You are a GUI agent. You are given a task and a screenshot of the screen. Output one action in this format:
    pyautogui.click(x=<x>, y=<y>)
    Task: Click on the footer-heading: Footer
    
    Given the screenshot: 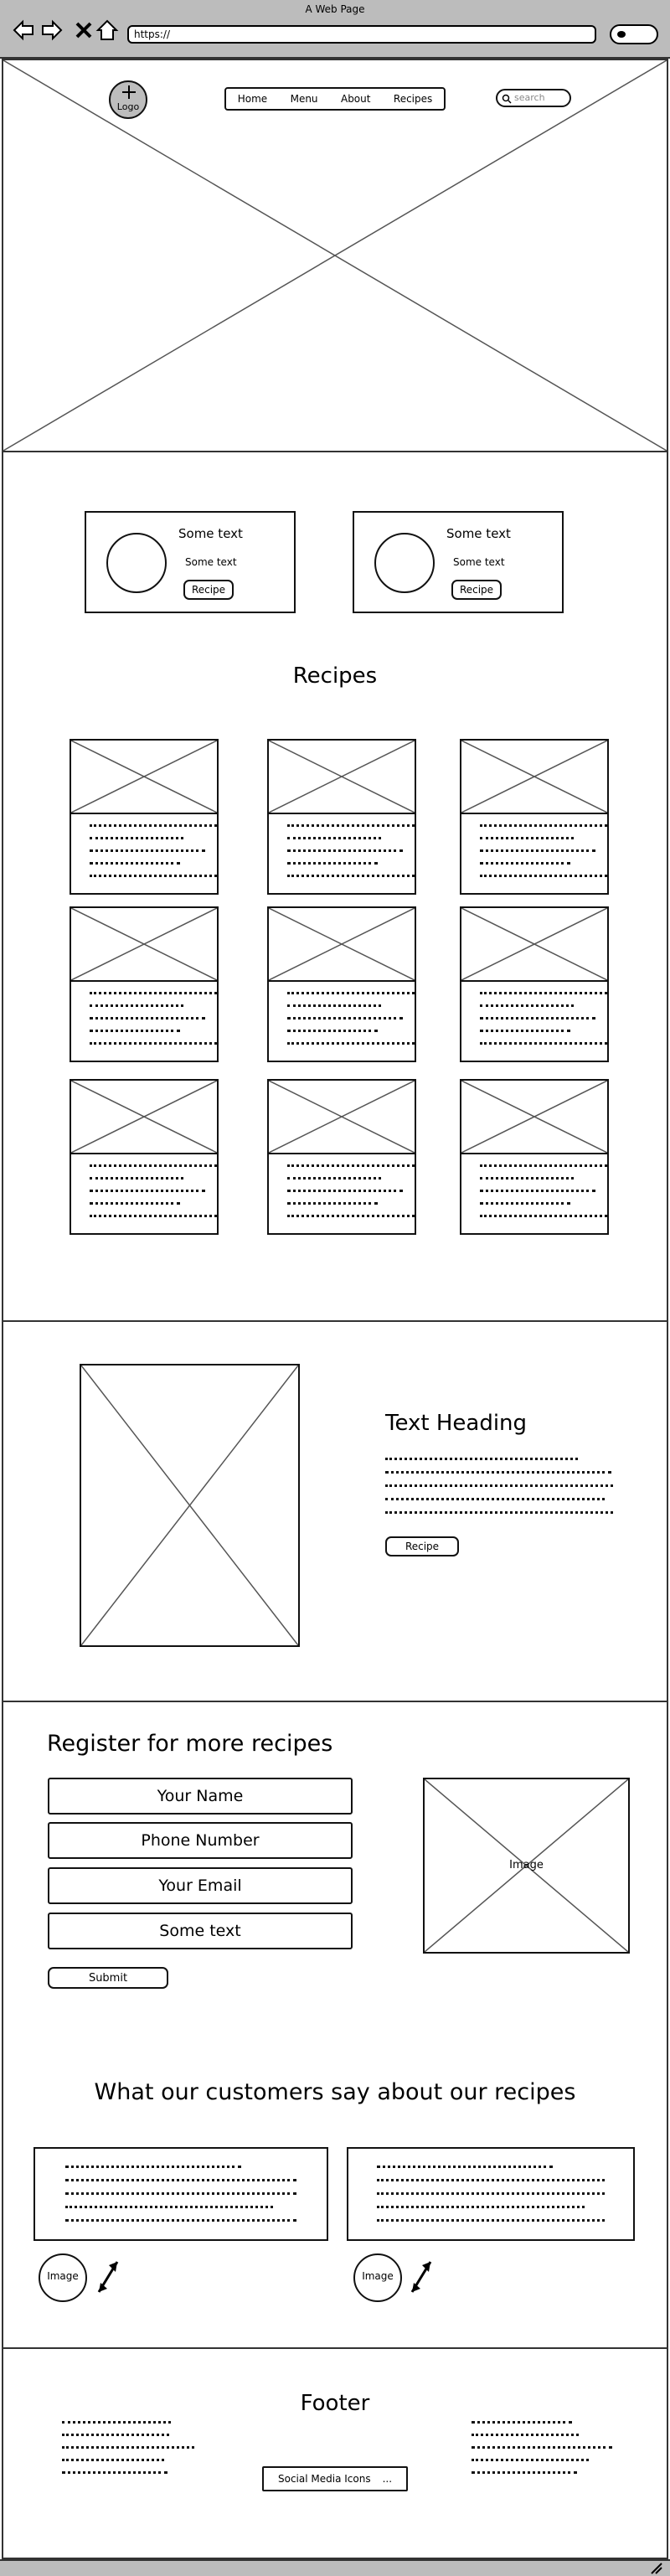 What is the action you would take?
    pyautogui.click(x=335, y=2403)
    